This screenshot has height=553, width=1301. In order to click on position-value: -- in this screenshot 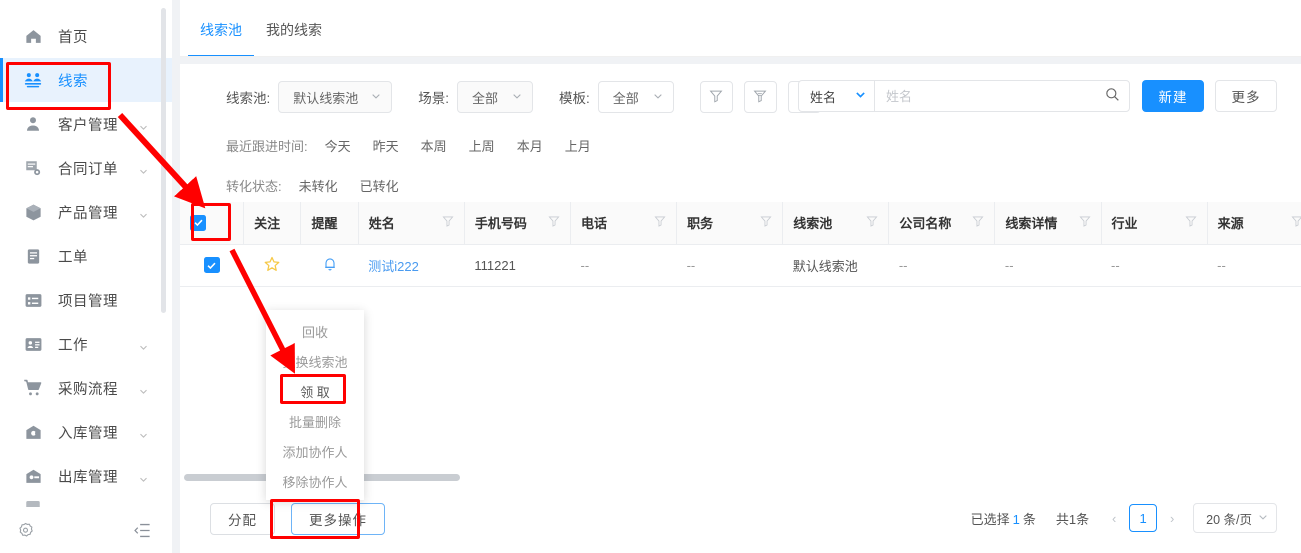, I will do `click(691, 265)`.